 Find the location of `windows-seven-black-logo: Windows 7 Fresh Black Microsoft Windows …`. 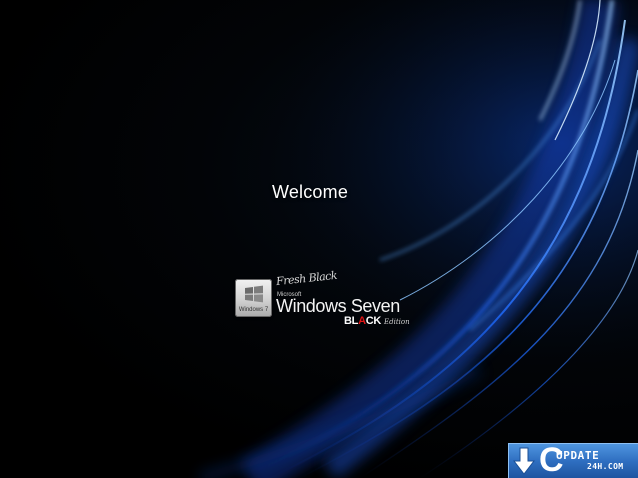

windows-seven-black-logo: Windows 7 Fresh Black Microsoft Windows … is located at coordinates (324, 301).